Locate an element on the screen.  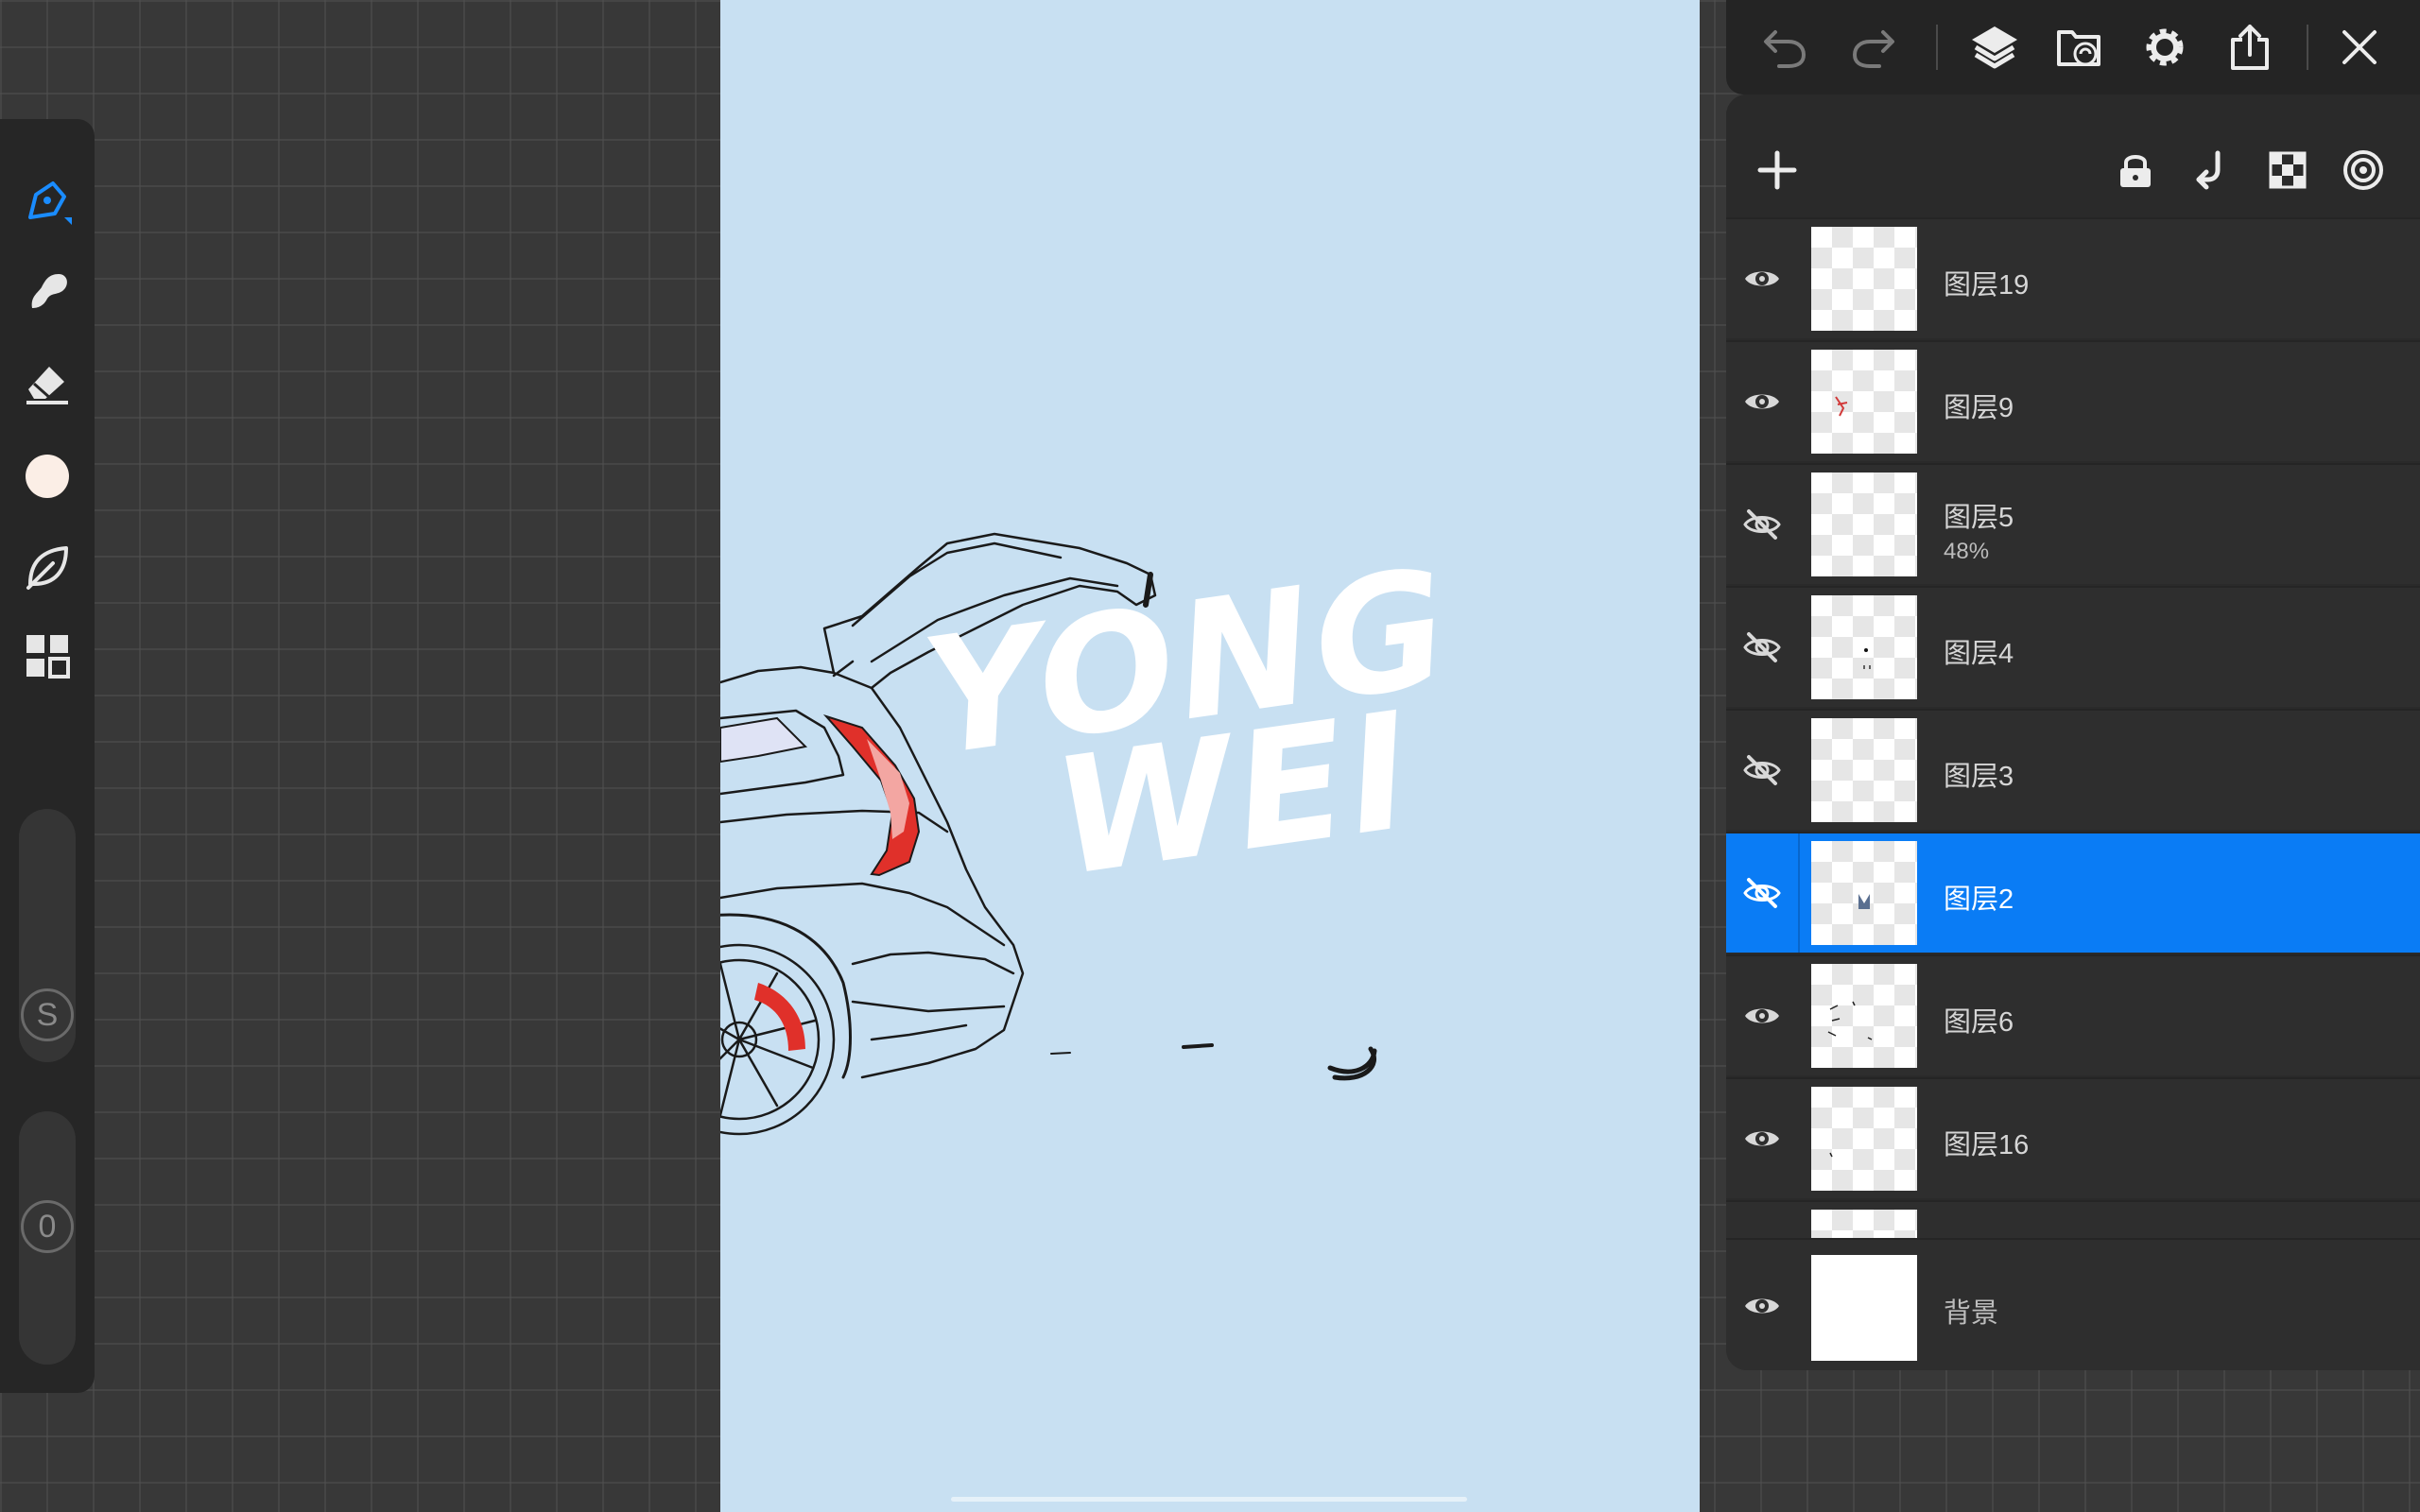
redo-icon is located at coordinates (1873, 49).